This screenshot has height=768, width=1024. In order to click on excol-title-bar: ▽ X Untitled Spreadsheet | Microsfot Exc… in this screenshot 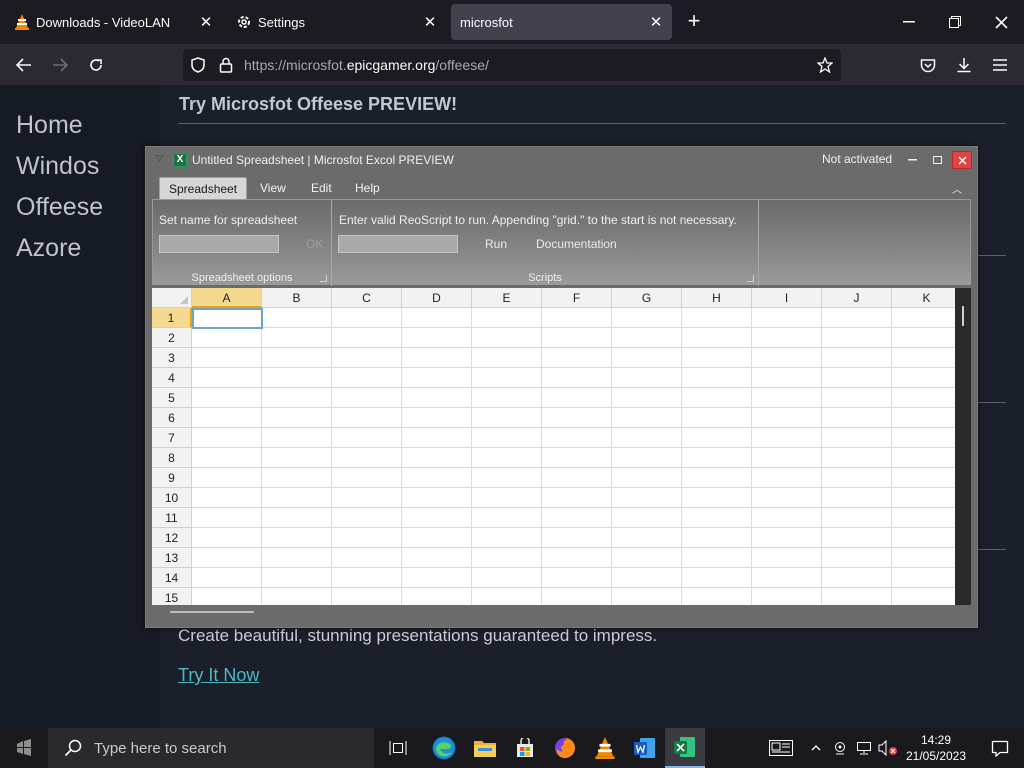, I will do `click(561, 160)`.